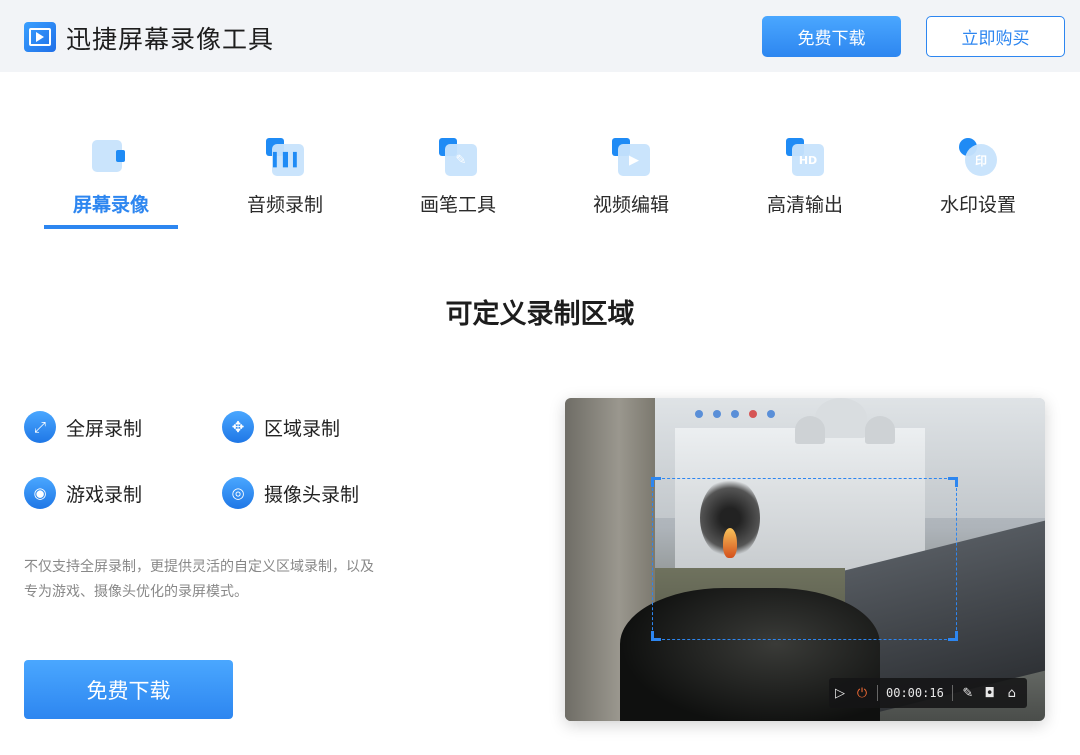  Describe the element at coordinates (104, 428) in the screenshot. I see `feature-label: 全屏录制` at that location.